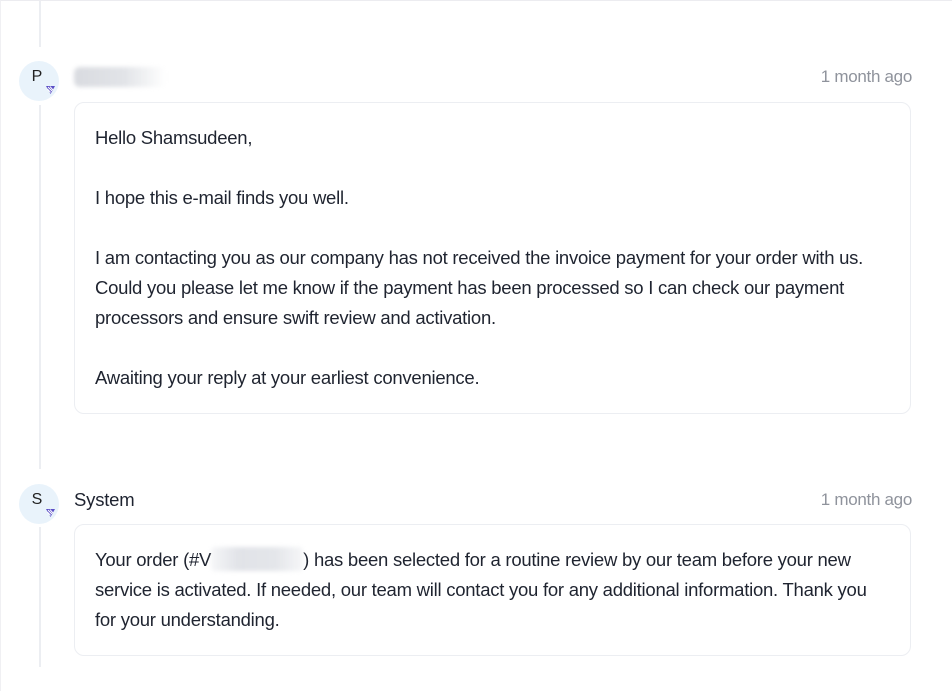 The height and width of the screenshot is (691, 952). I want to click on avatar: P, so click(39, 81).